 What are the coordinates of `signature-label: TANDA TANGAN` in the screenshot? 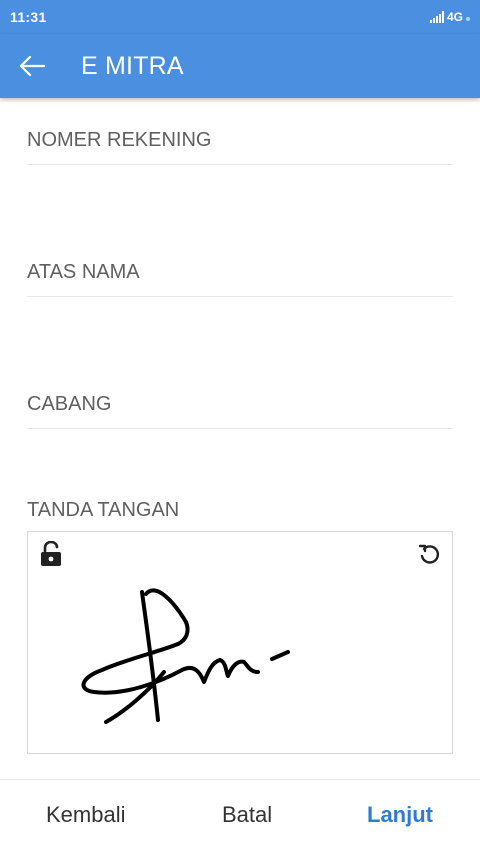 It's located at (103, 510).